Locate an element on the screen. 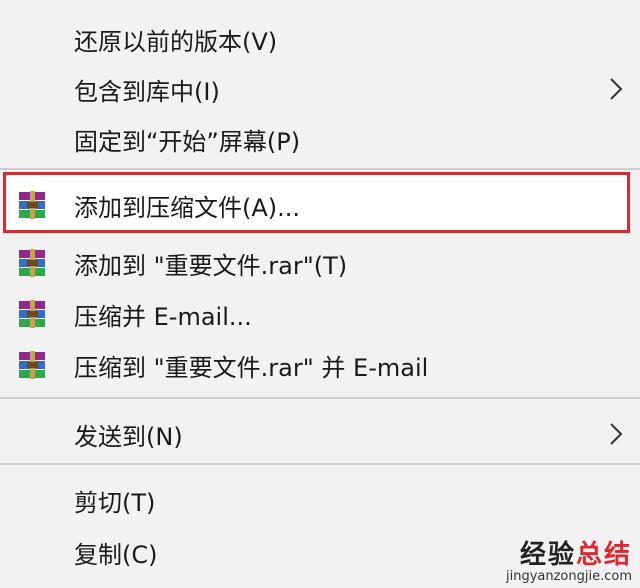 The height and width of the screenshot is (588, 640). watermark-url: jingyanzongjie.com is located at coordinates (568, 576).